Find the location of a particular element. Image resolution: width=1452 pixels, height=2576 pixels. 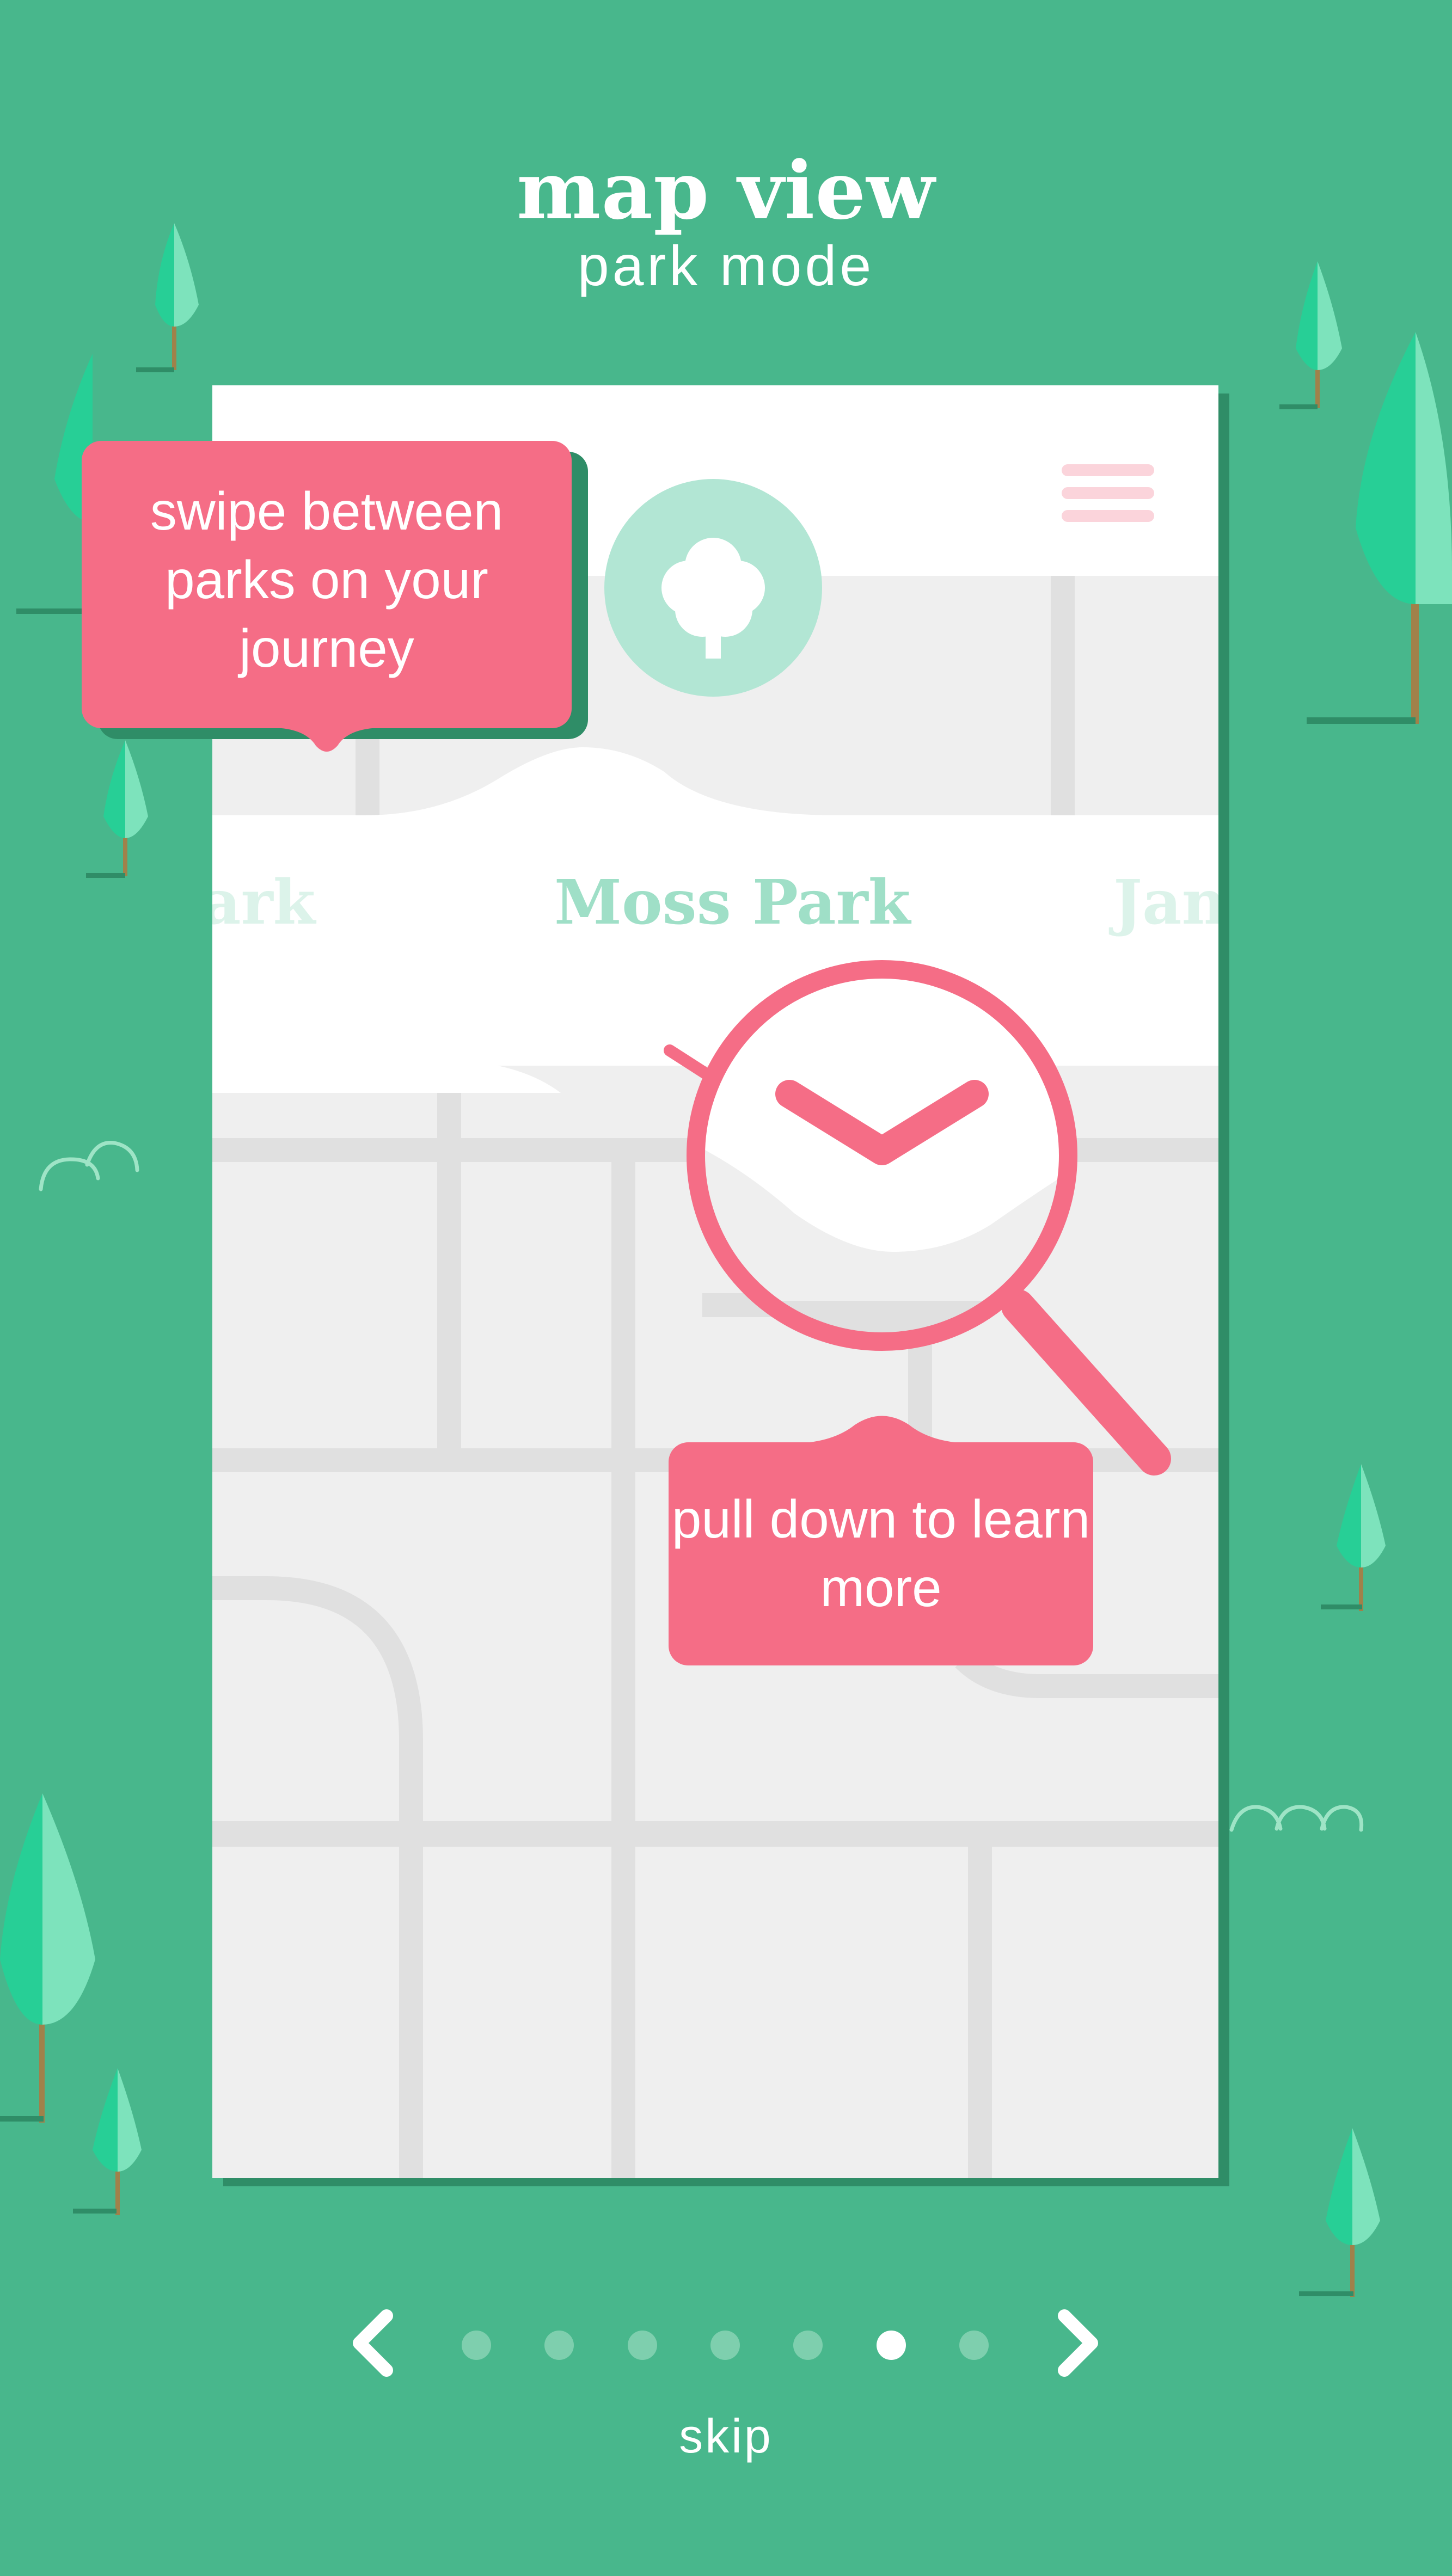

callout-pointer is located at coordinates (620, 1085).